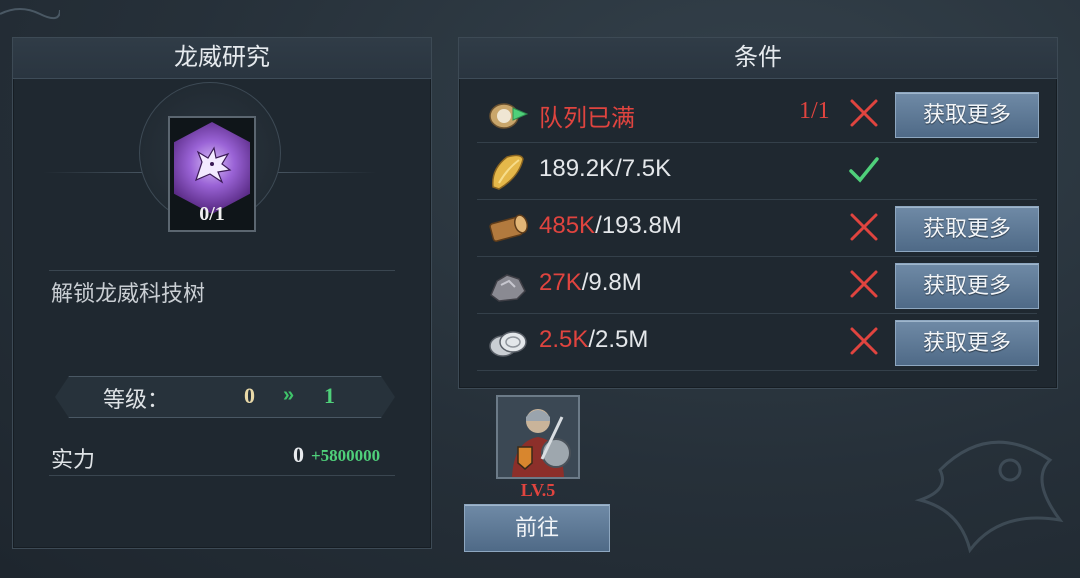  I want to click on emblem-line-right, so click(322, 172).